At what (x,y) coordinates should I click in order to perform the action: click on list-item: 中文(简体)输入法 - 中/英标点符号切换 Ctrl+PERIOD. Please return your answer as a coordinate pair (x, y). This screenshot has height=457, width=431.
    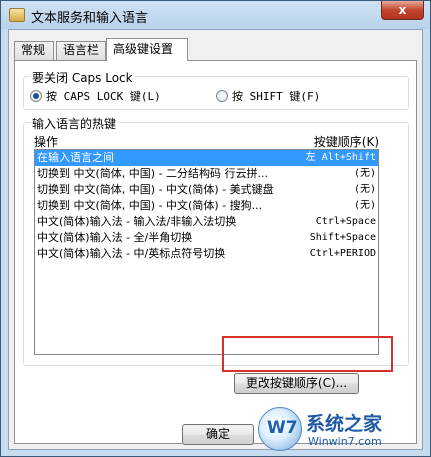
    Looking at the image, I should click on (206, 254).